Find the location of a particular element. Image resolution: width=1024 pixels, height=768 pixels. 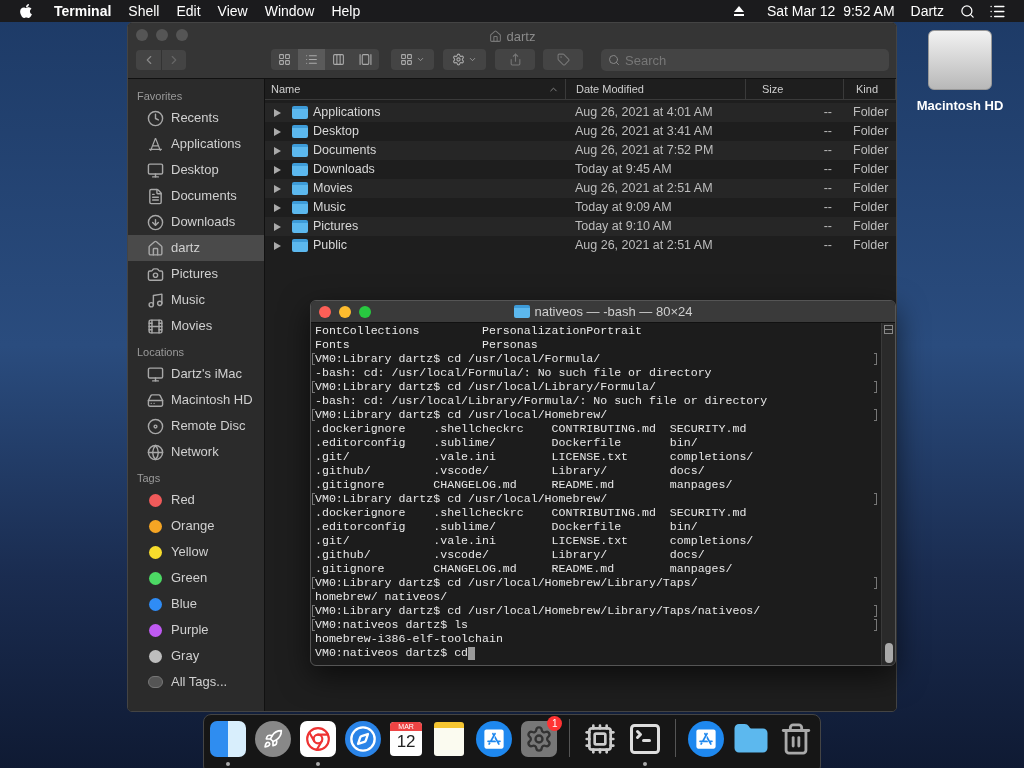

terminal-output: -bash: cd: /usr/local/Formula/: No such file or directory is located at coordinates (513, 373).